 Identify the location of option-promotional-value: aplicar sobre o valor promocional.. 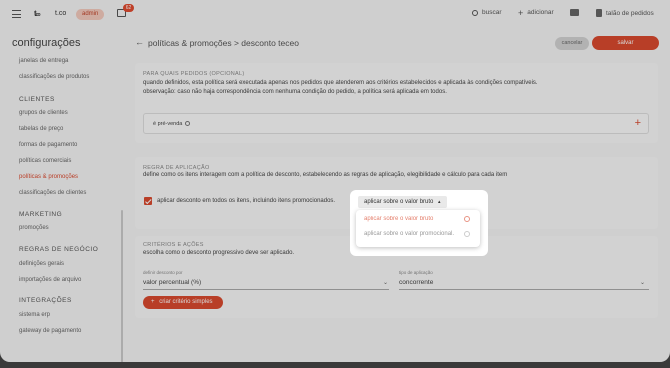
(409, 234).